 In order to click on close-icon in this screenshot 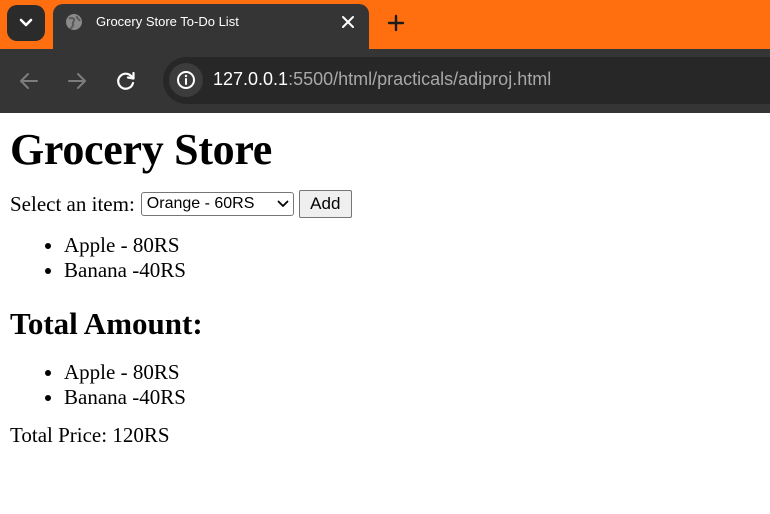, I will do `click(348, 22)`.